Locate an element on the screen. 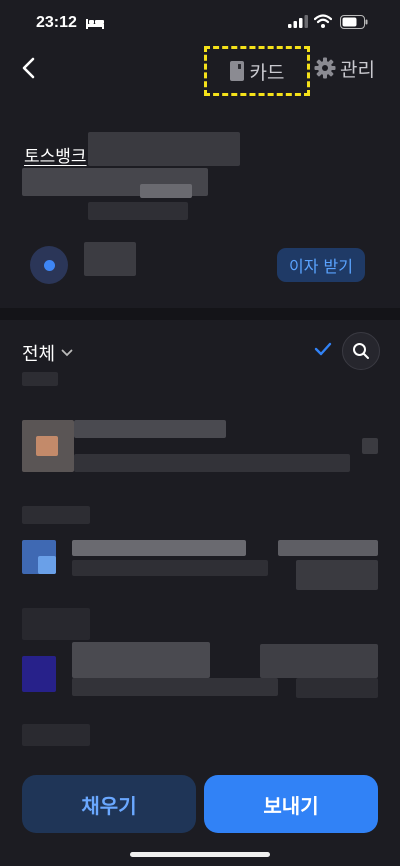 The image size is (400, 866). filter-dropdown: 전체 is located at coordinates (47, 353).